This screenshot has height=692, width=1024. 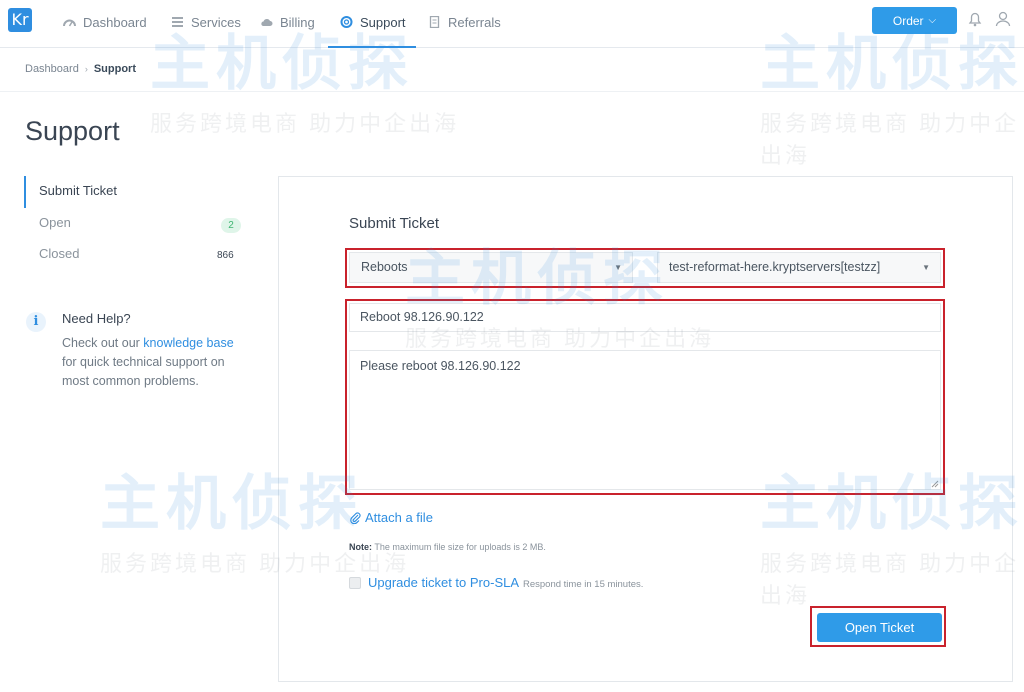 I want to click on user-icon, so click(x=1003, y=19).